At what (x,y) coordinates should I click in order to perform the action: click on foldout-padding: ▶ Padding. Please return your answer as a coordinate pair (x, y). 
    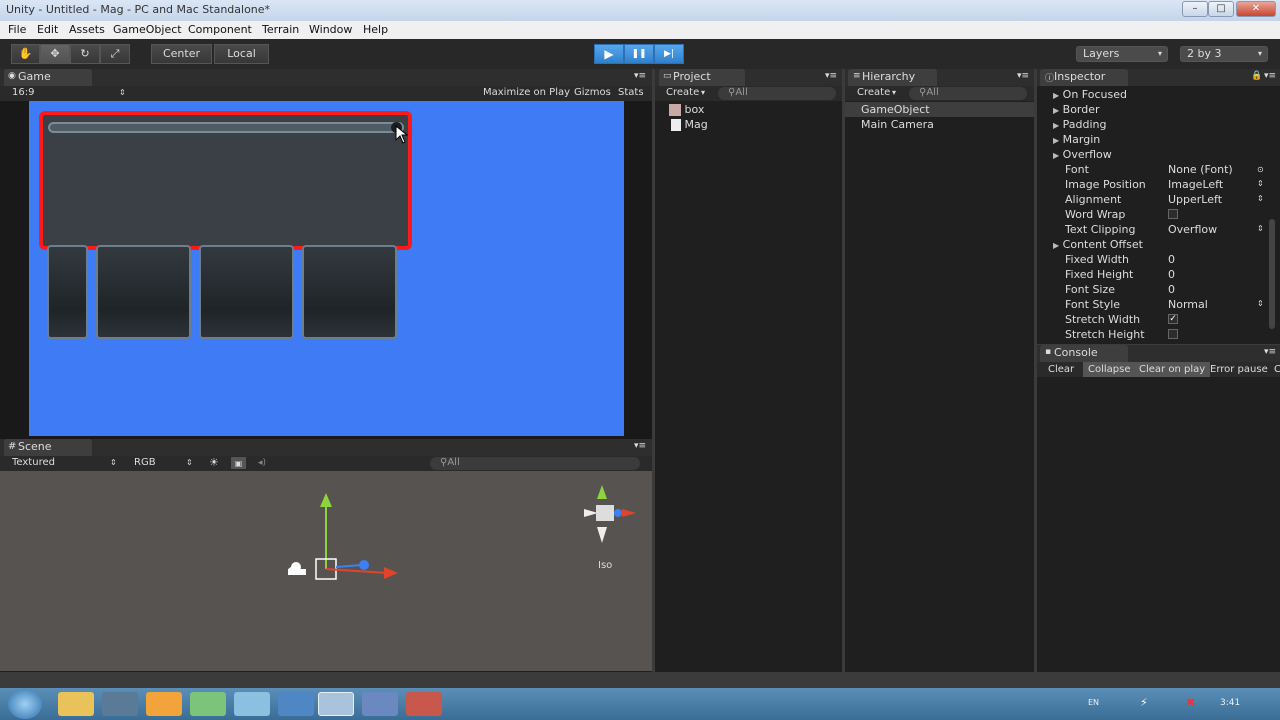
    Looking at the image, I should click on (1080, 124).